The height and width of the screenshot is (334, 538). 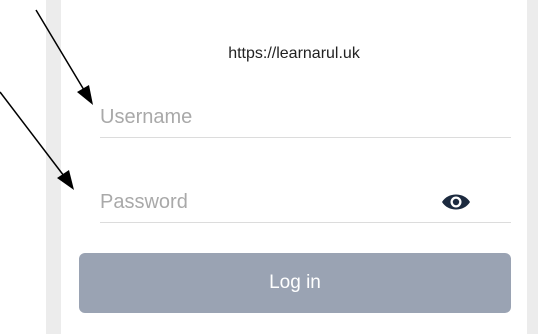 I want to click on username-input, so click(x=260, y=117).